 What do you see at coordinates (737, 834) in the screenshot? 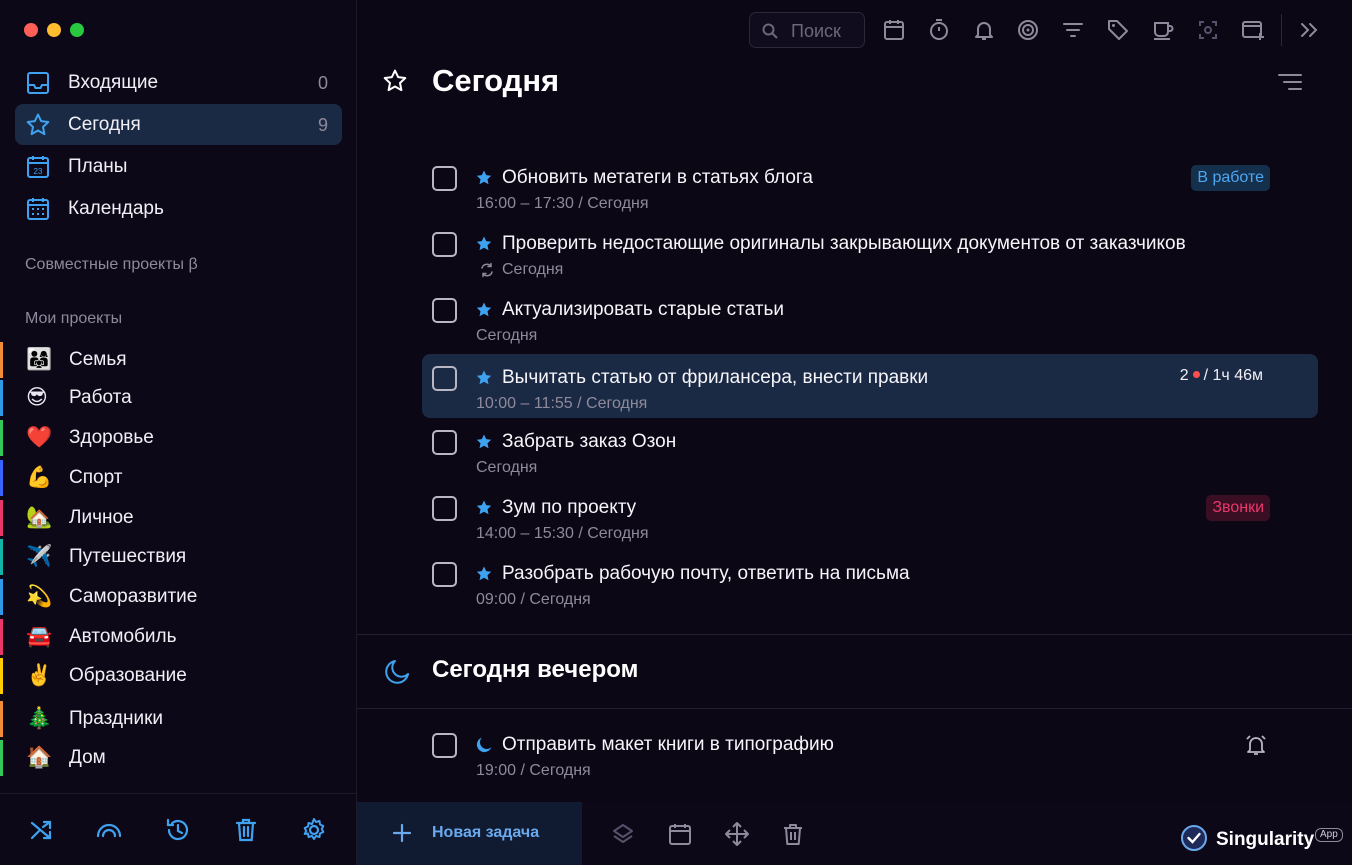
I see `move-icon` at bounding box center [737, 834].